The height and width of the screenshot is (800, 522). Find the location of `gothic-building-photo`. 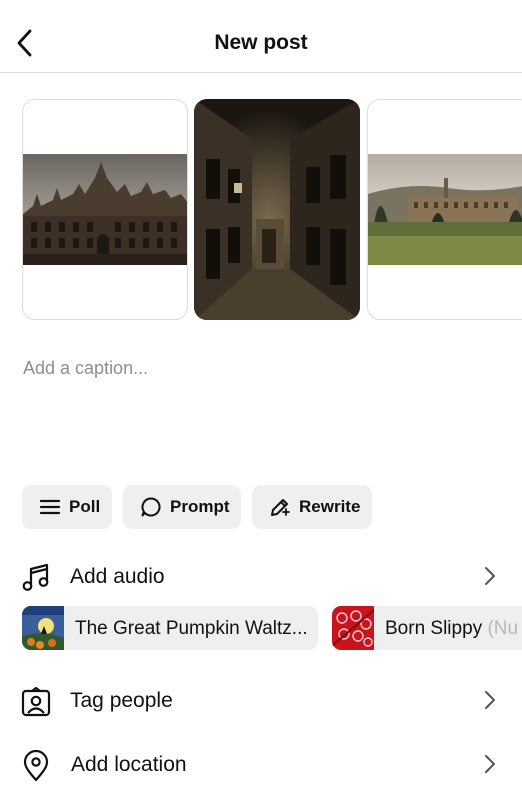

gothic-building-photo is located at coordinates (105, 209).